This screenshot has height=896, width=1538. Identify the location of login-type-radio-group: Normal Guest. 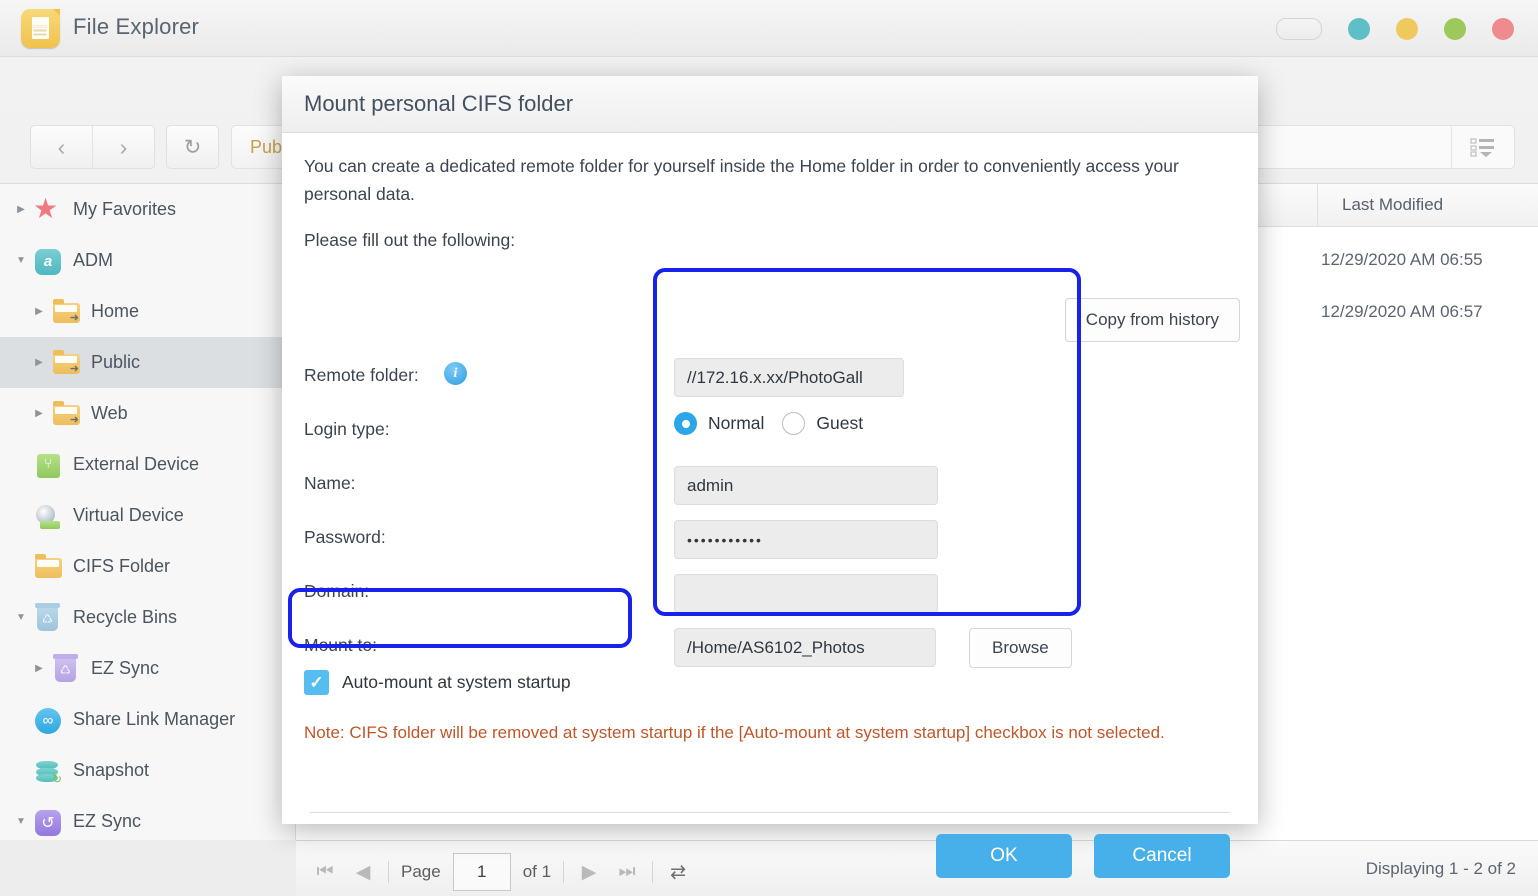
(768, 423).